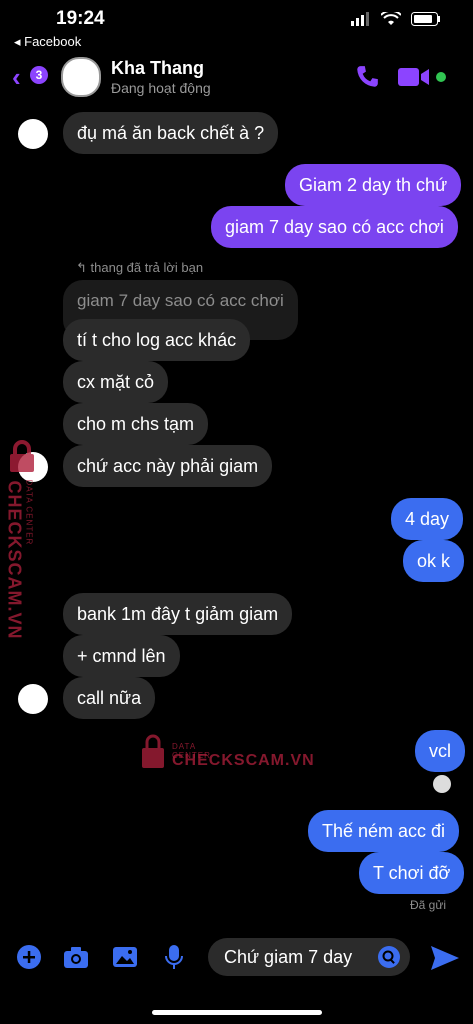 The image size is (473, 1024). I want to click on signal-icon, so click(360, 19).